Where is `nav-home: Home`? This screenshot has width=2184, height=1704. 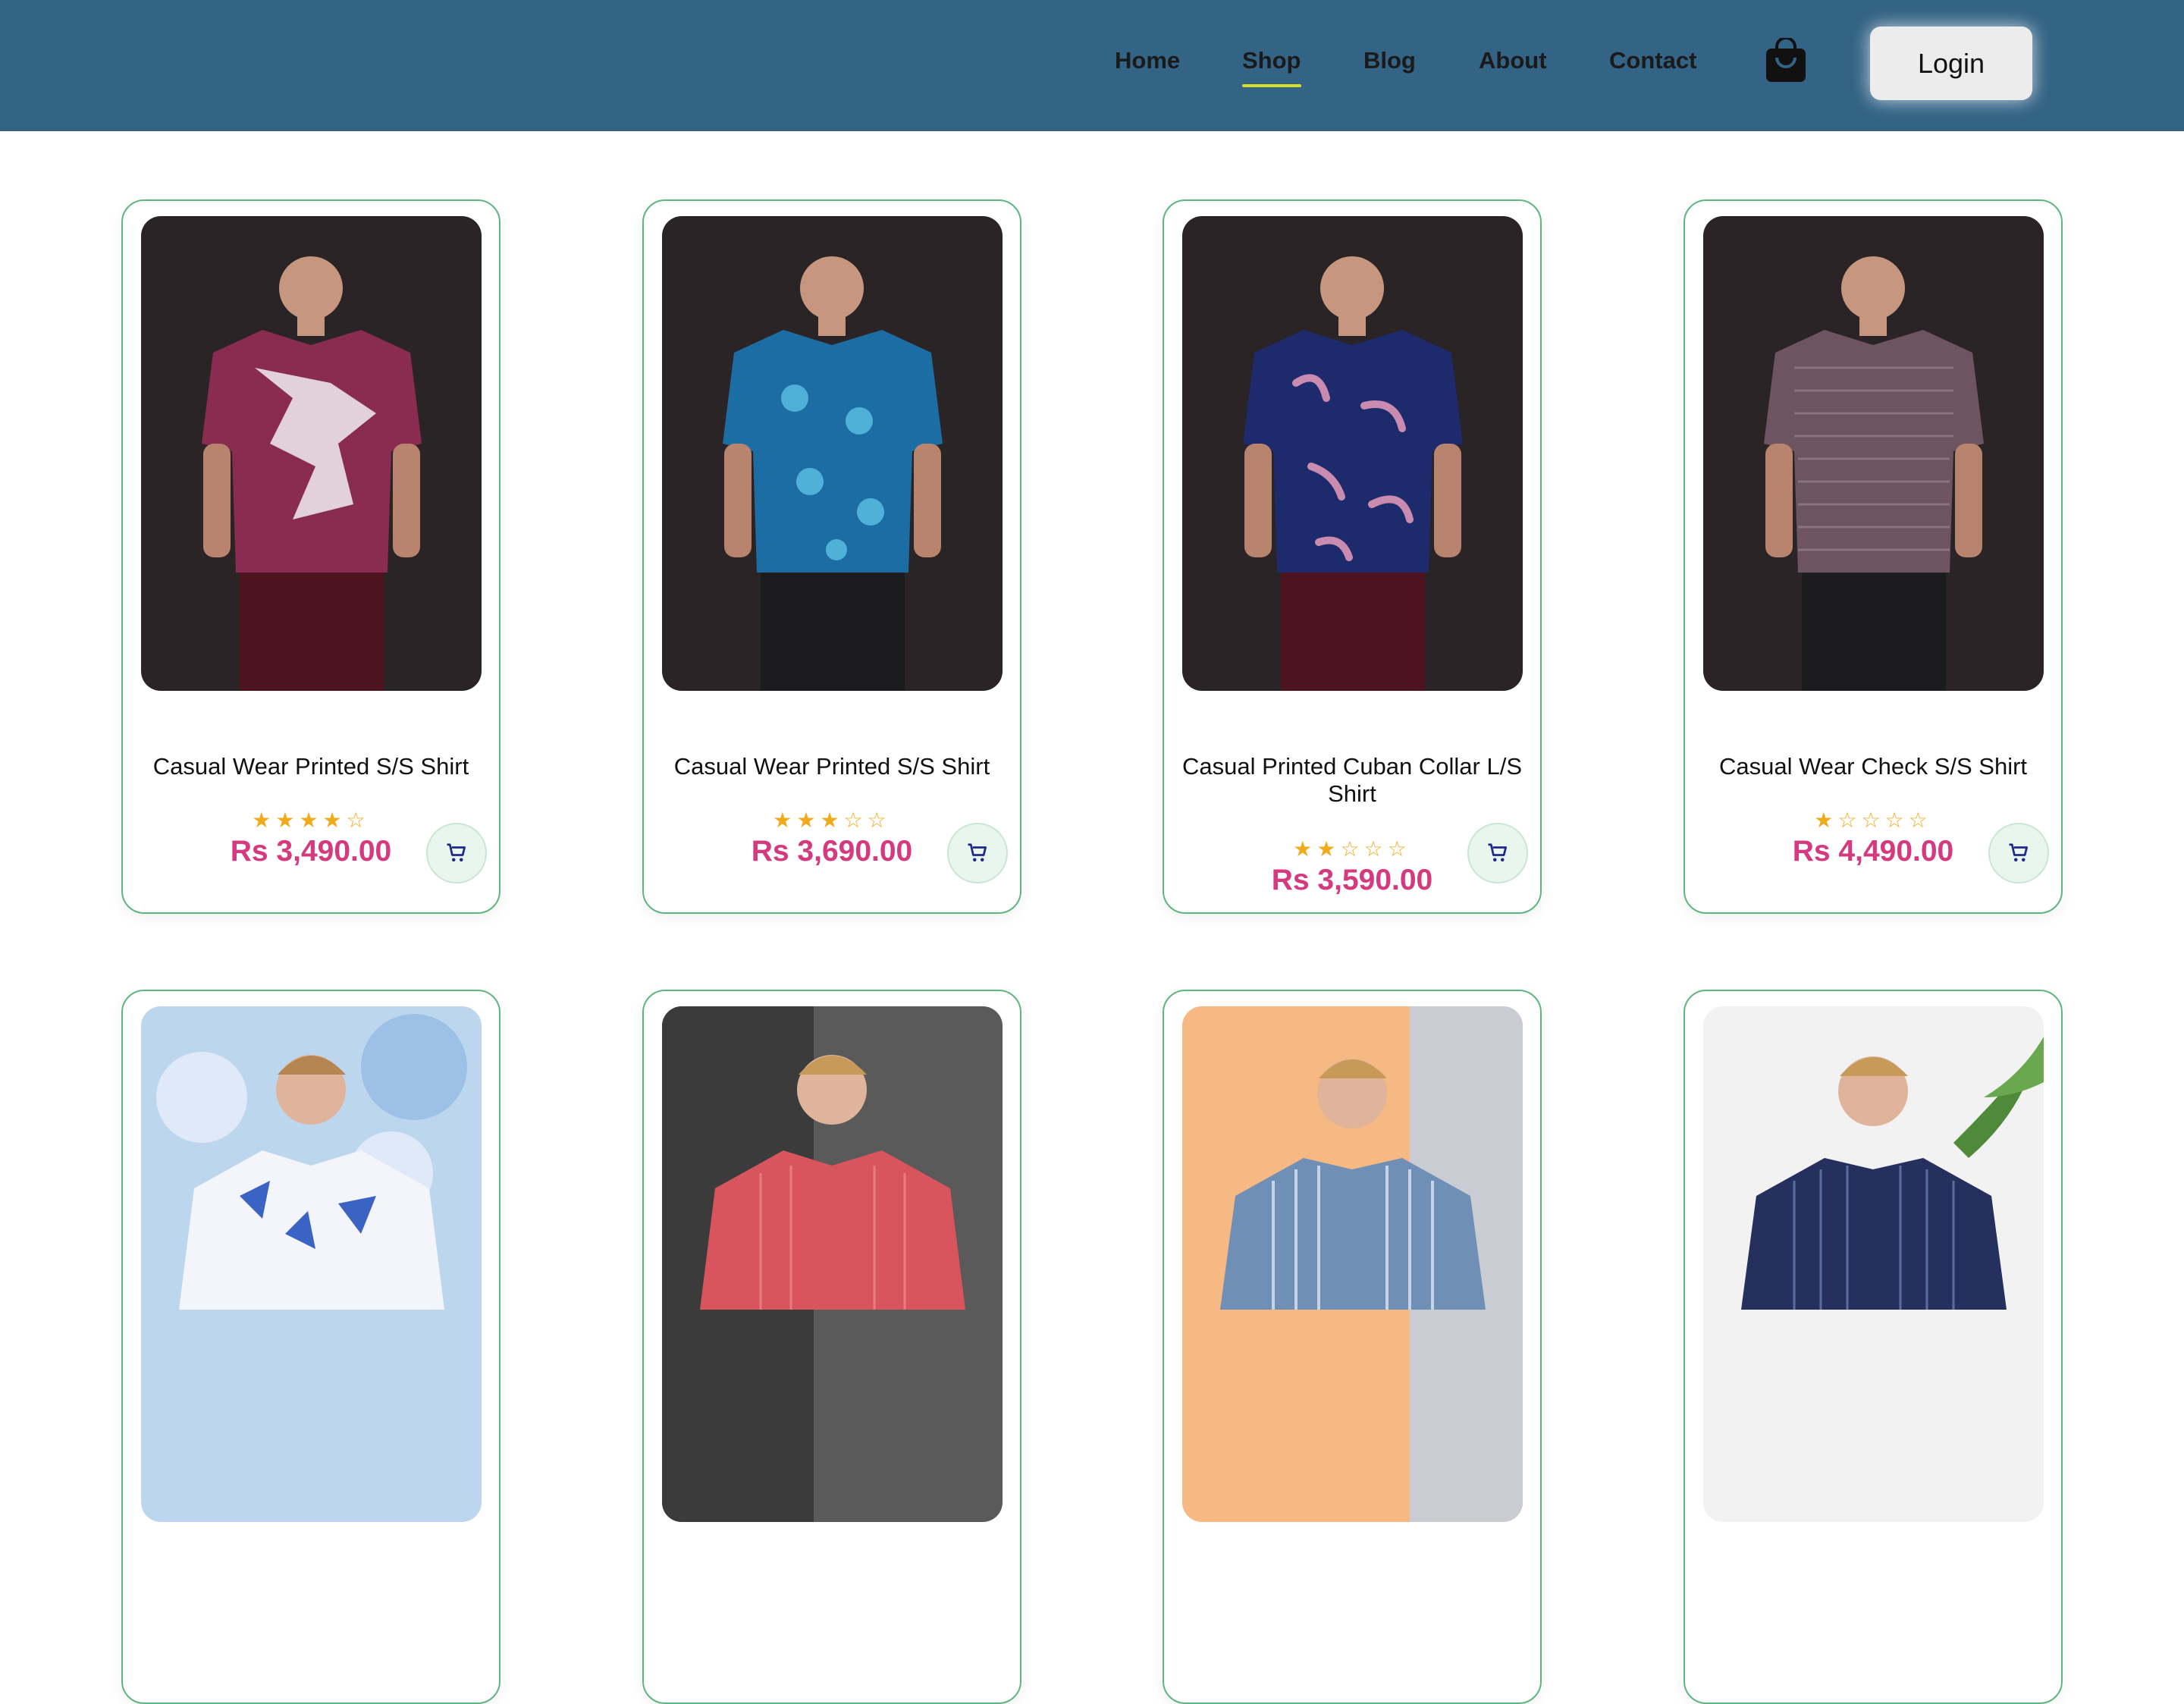
nav-home: Home is located at coordinates (1147, 61).